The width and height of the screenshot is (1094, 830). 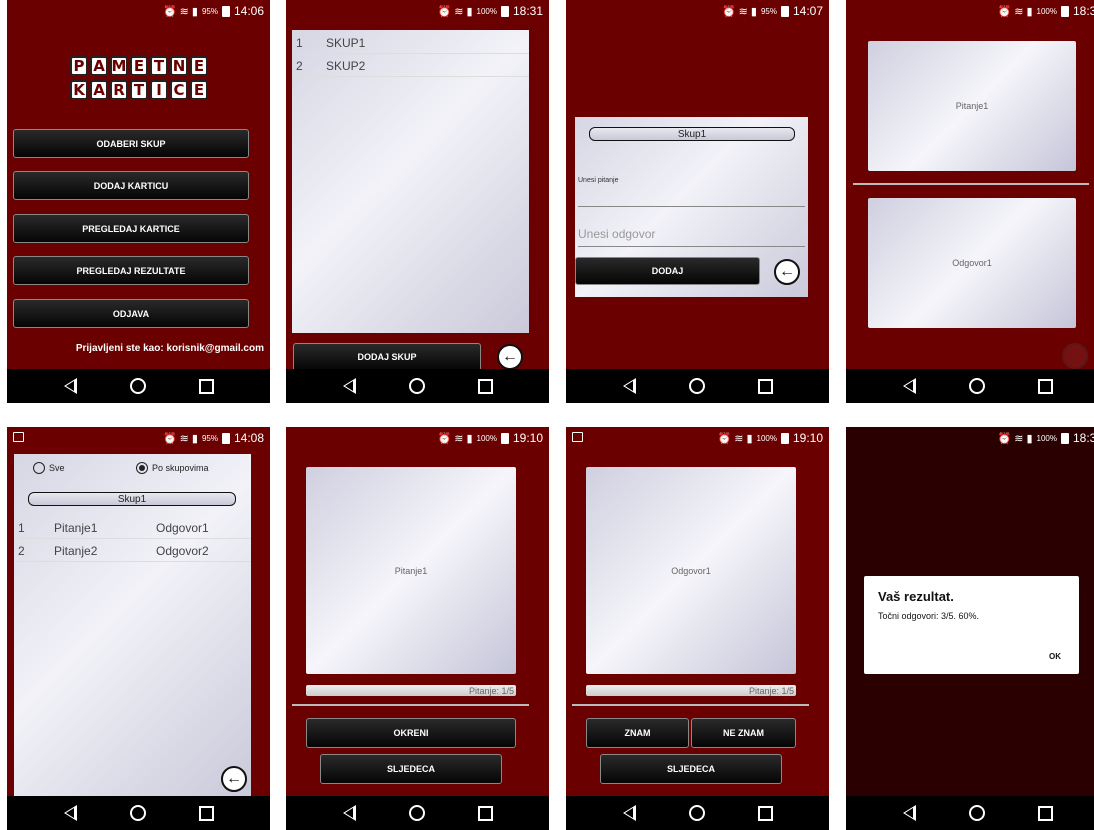 I want to click on answer-card: Odgovor1, so click(x=972, y=263).